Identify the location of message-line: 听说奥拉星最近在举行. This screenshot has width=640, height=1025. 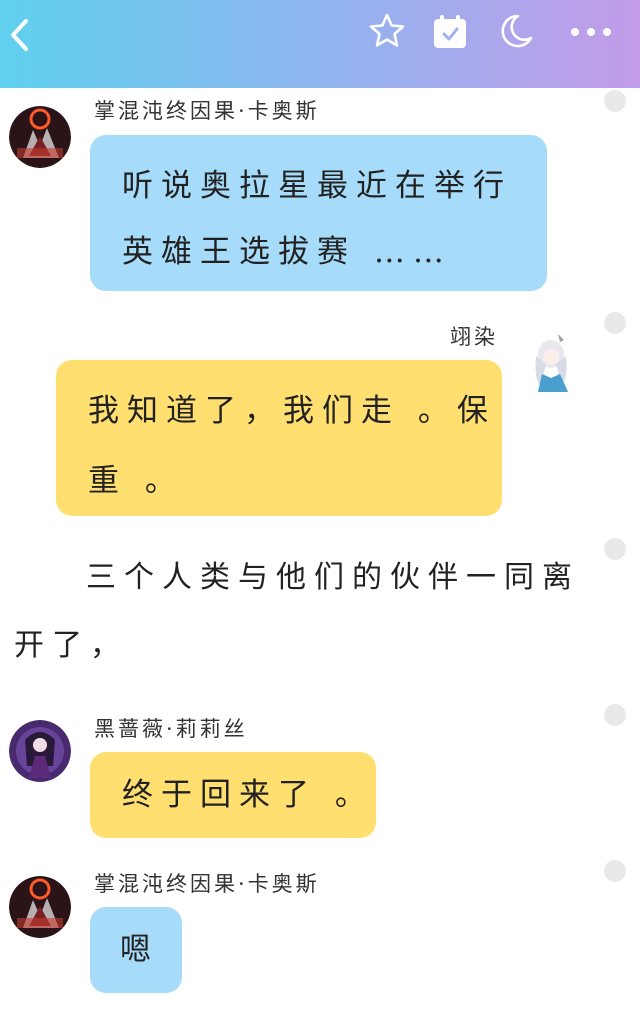
(317, 186).